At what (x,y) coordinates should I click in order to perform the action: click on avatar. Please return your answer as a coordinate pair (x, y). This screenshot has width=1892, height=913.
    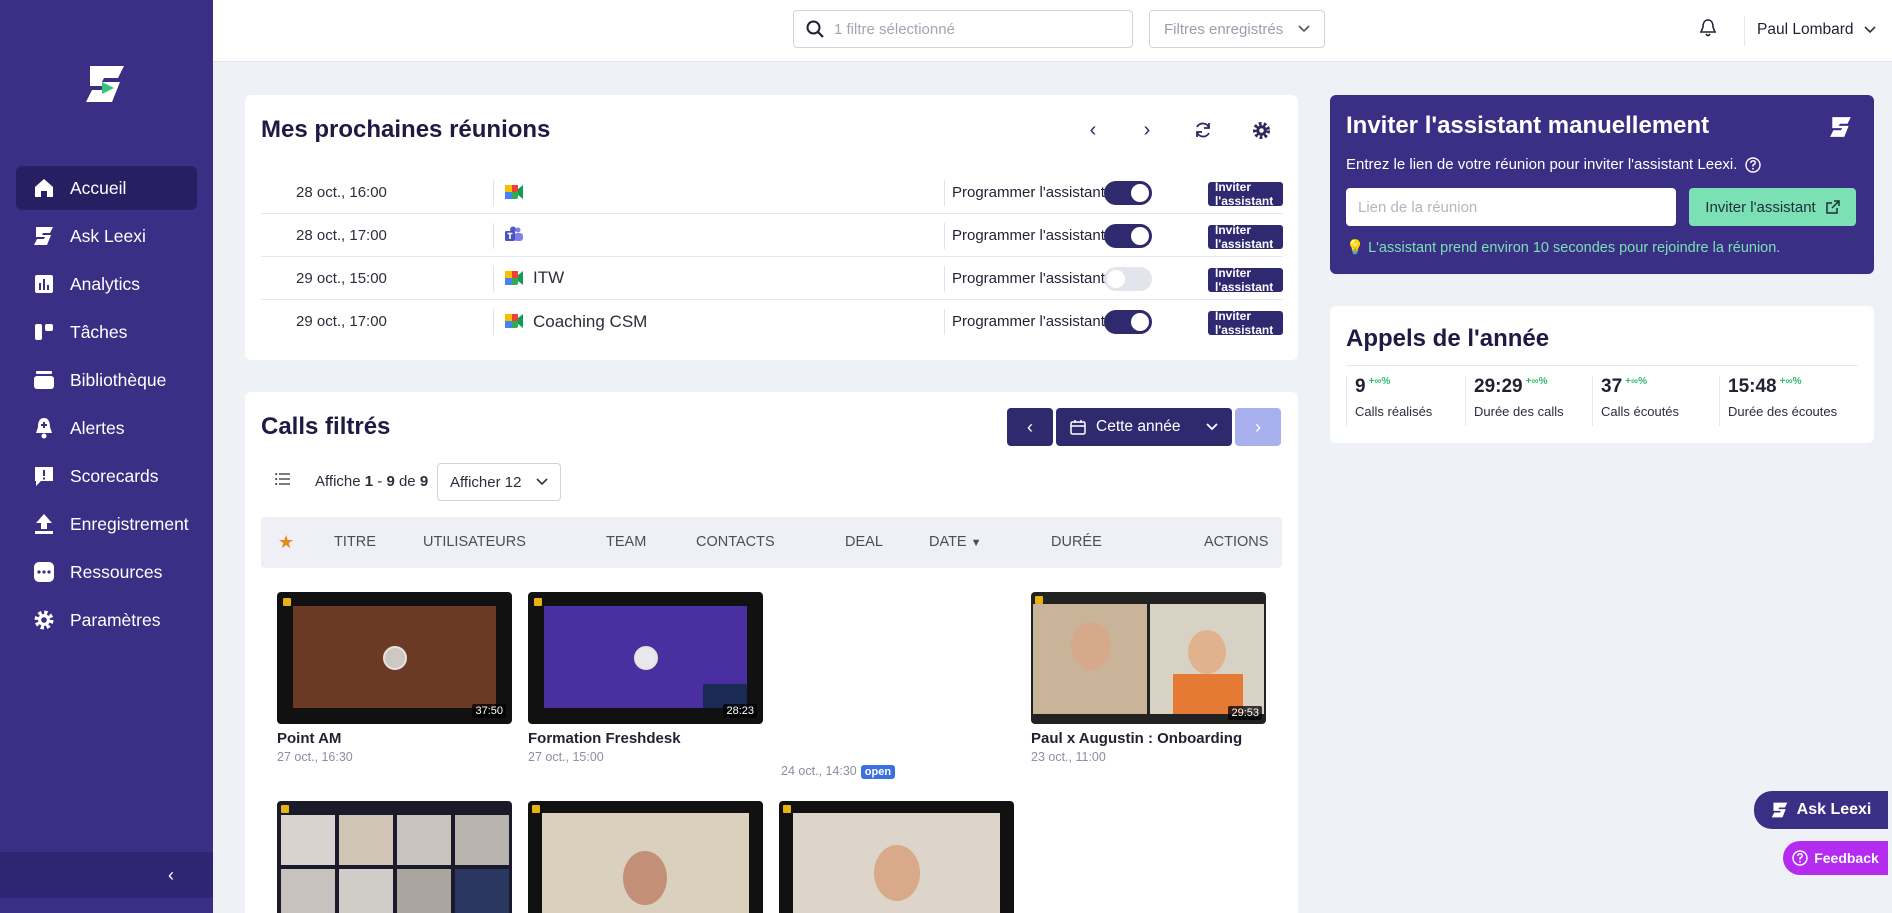
    Looking at the image, I should click on (645, 658).